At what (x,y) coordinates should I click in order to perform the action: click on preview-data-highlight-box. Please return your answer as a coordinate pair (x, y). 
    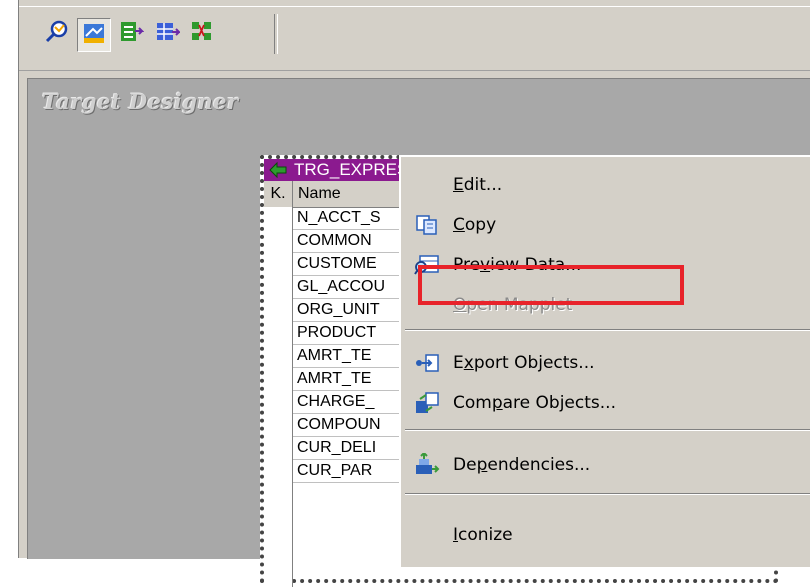
    Looking at the image, I should click on (551, 285).